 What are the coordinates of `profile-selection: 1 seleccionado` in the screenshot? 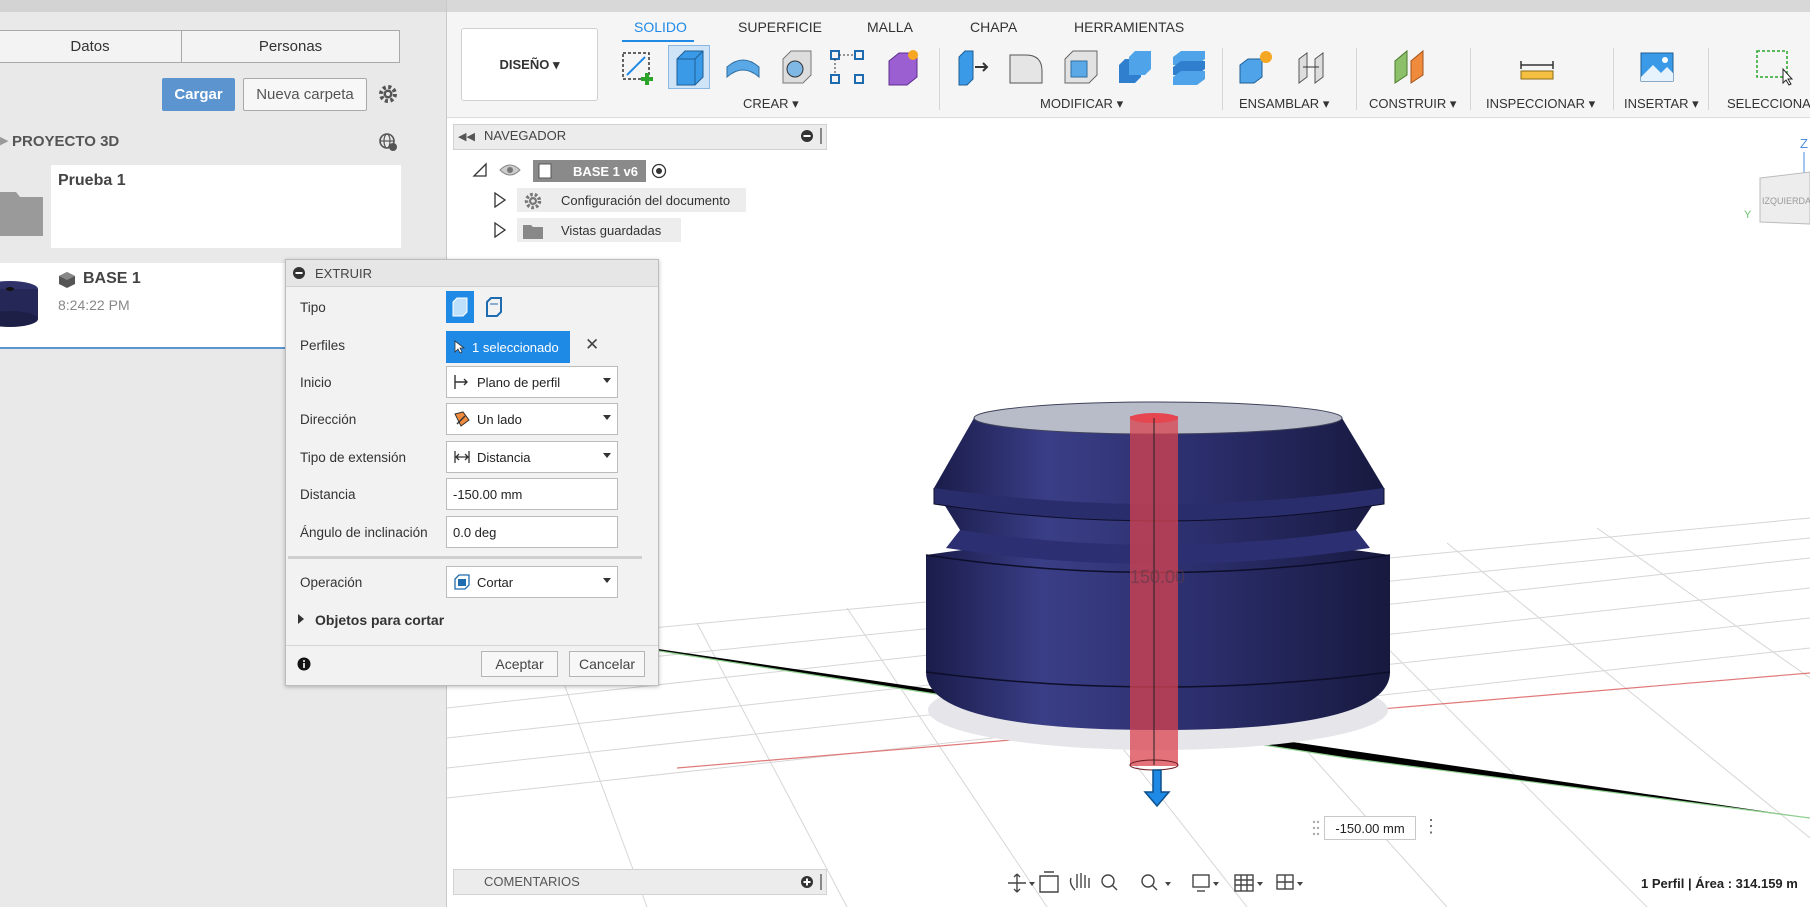 It's located at (508, 347).